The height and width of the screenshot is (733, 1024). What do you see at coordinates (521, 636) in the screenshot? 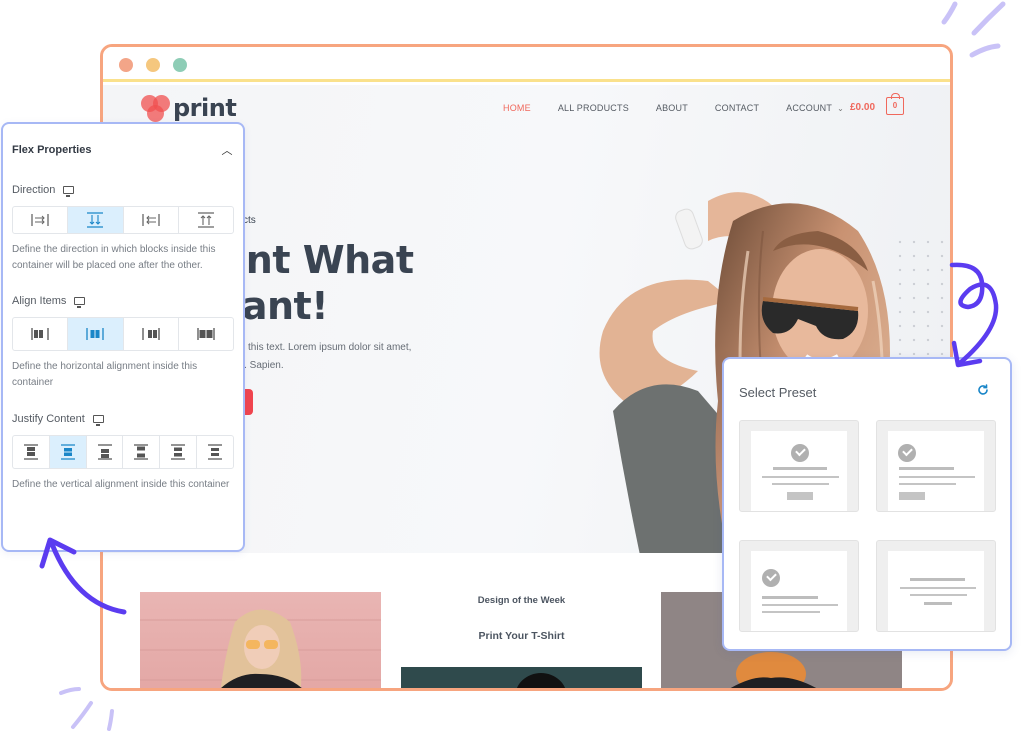
I see `print-tshirt-heading: Print Your T-Shirt` at bounding box center [521, 636].